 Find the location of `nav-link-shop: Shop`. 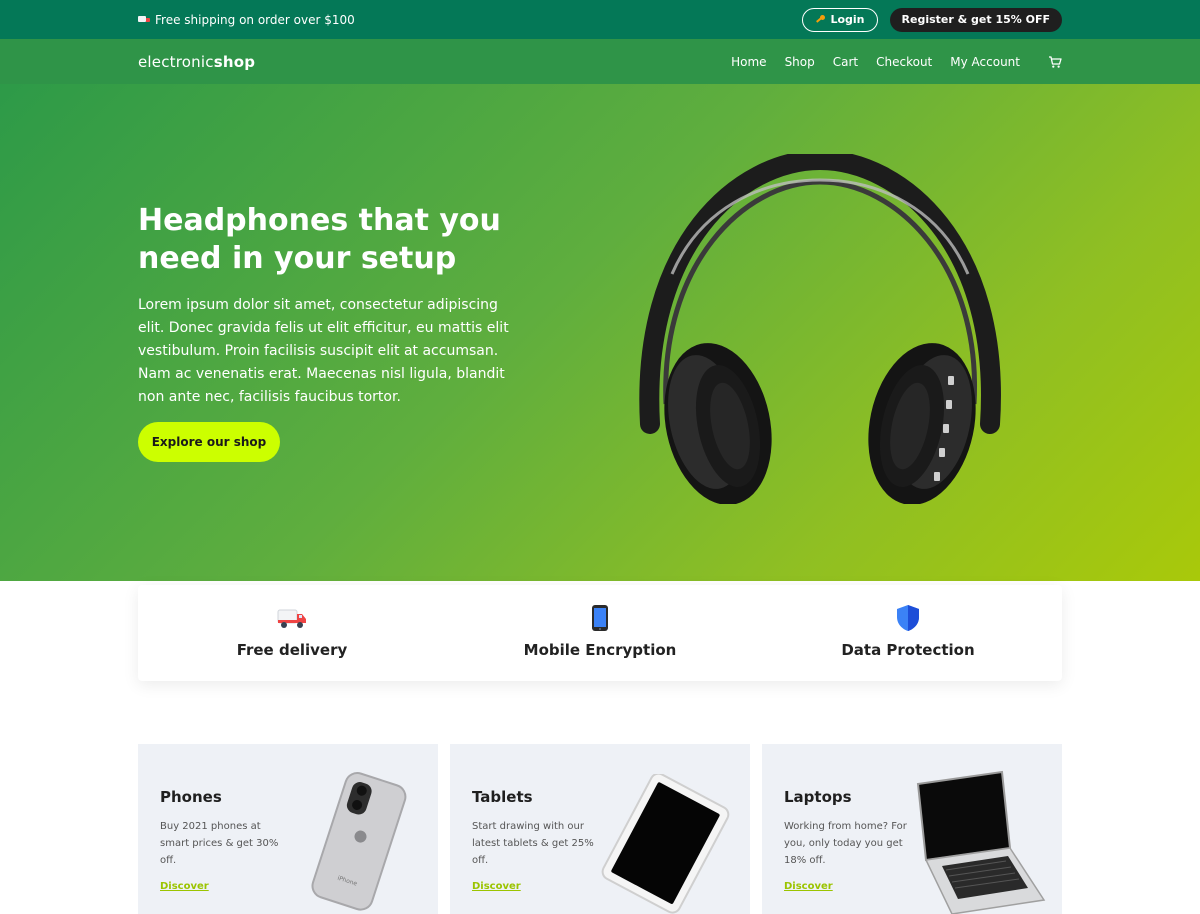

nav-link-shop: Shop is located at coordinates (800, 62).